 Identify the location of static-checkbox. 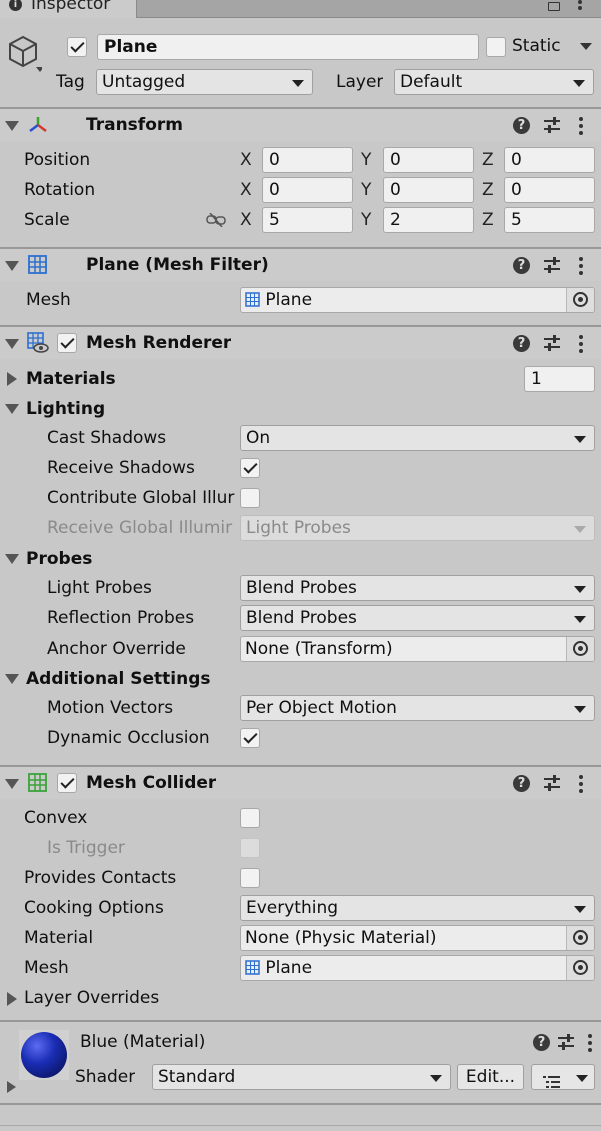
(496, 47).